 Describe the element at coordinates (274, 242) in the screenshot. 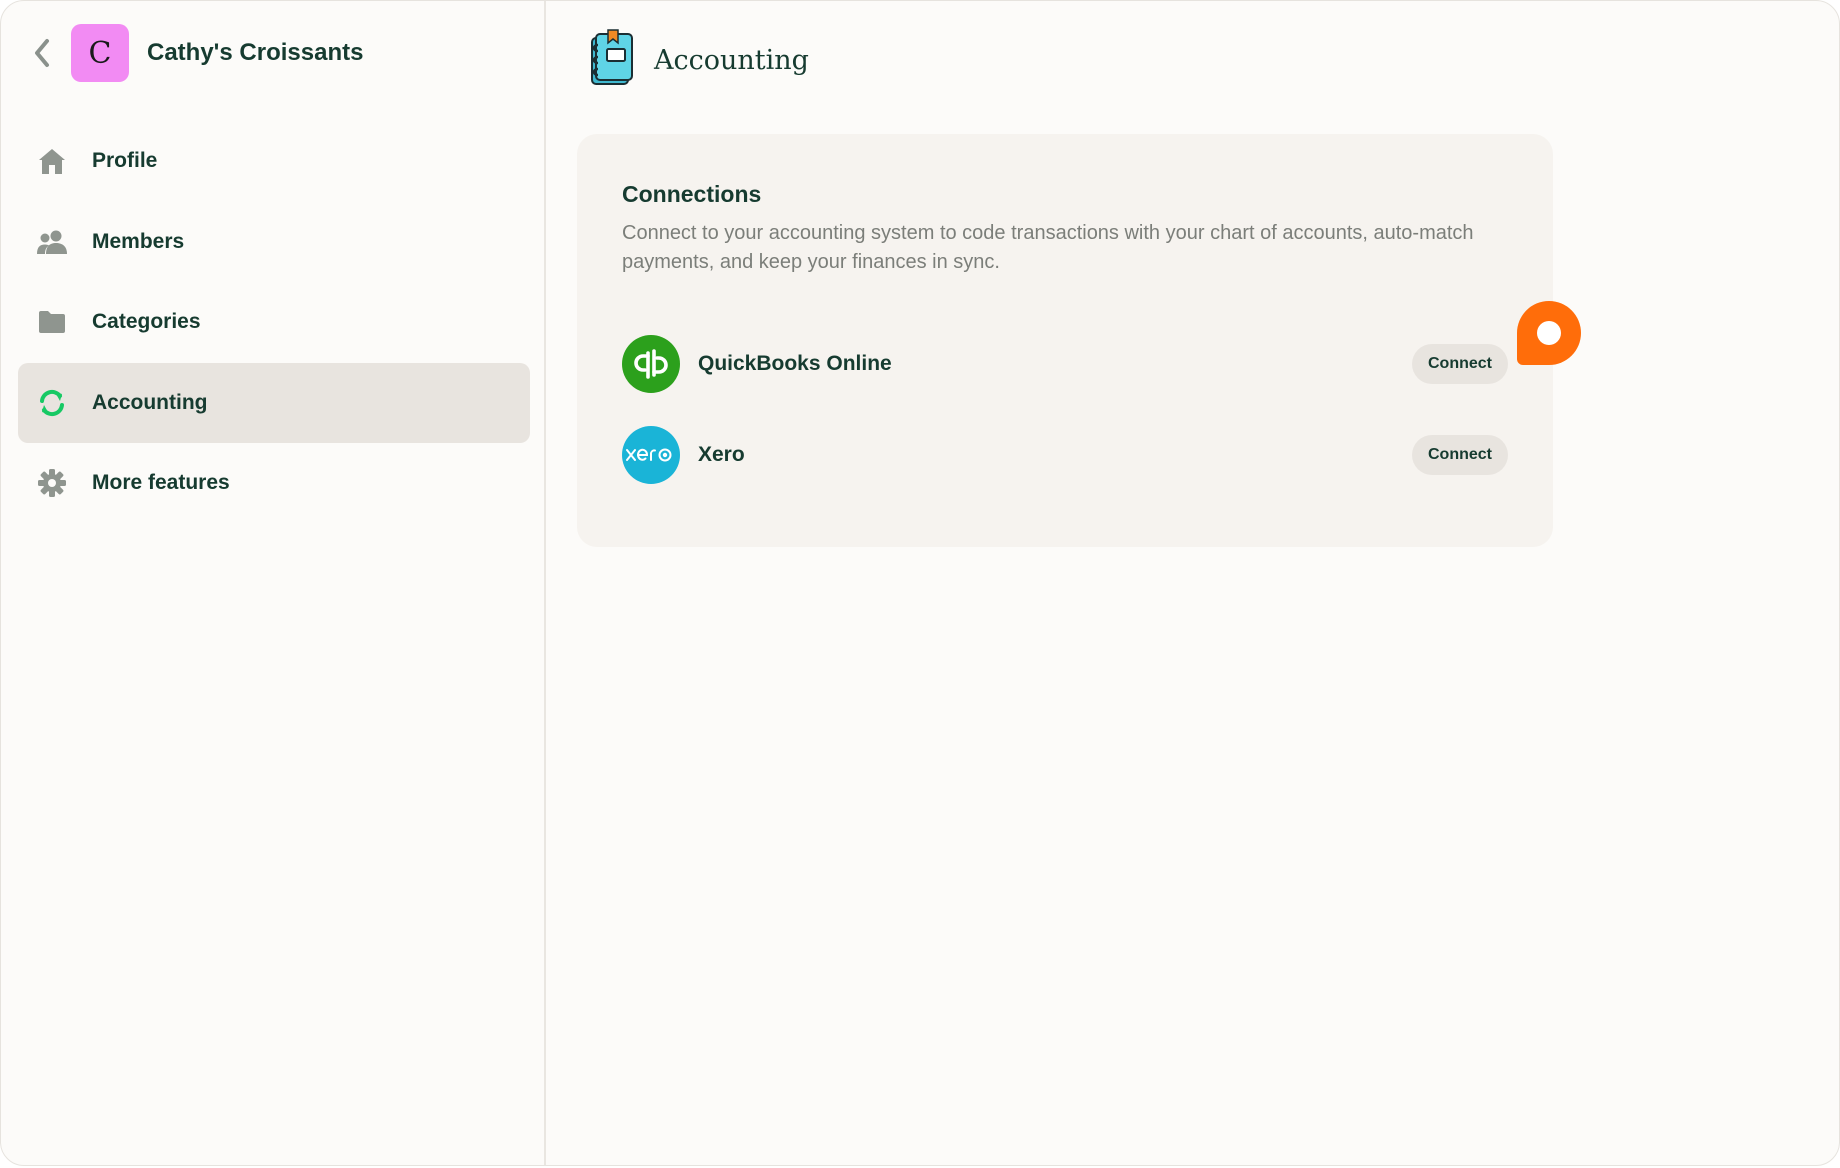

I see `sidebar-item-members: Members` at that location.